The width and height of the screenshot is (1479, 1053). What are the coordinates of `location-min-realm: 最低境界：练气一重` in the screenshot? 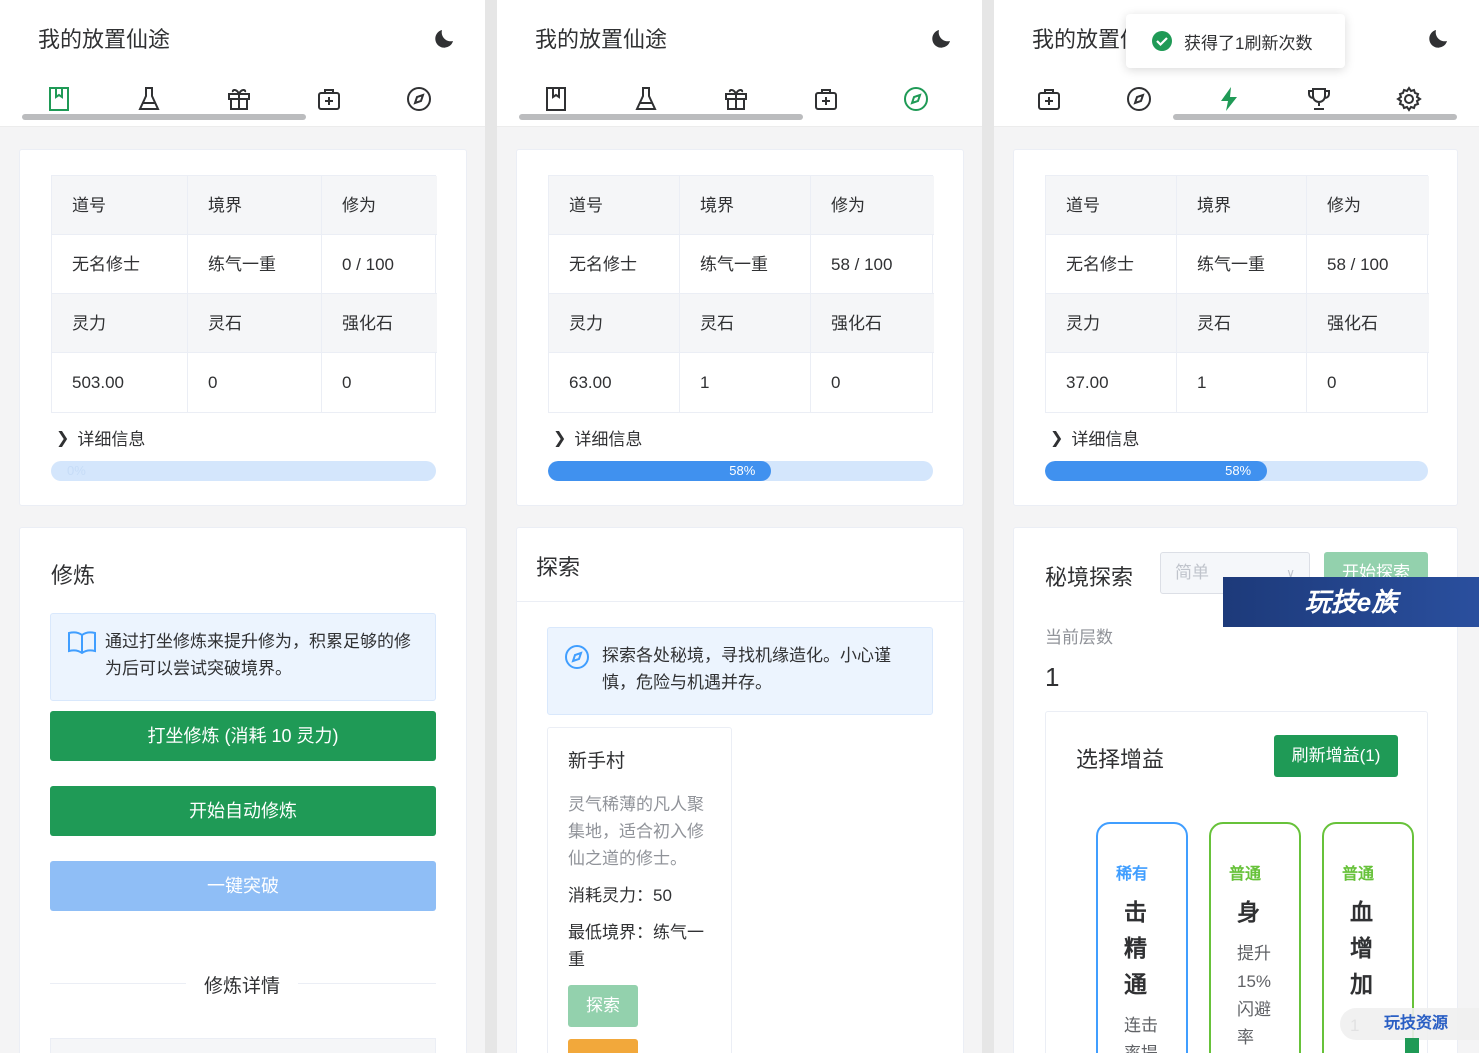 It's located at (636, 946).